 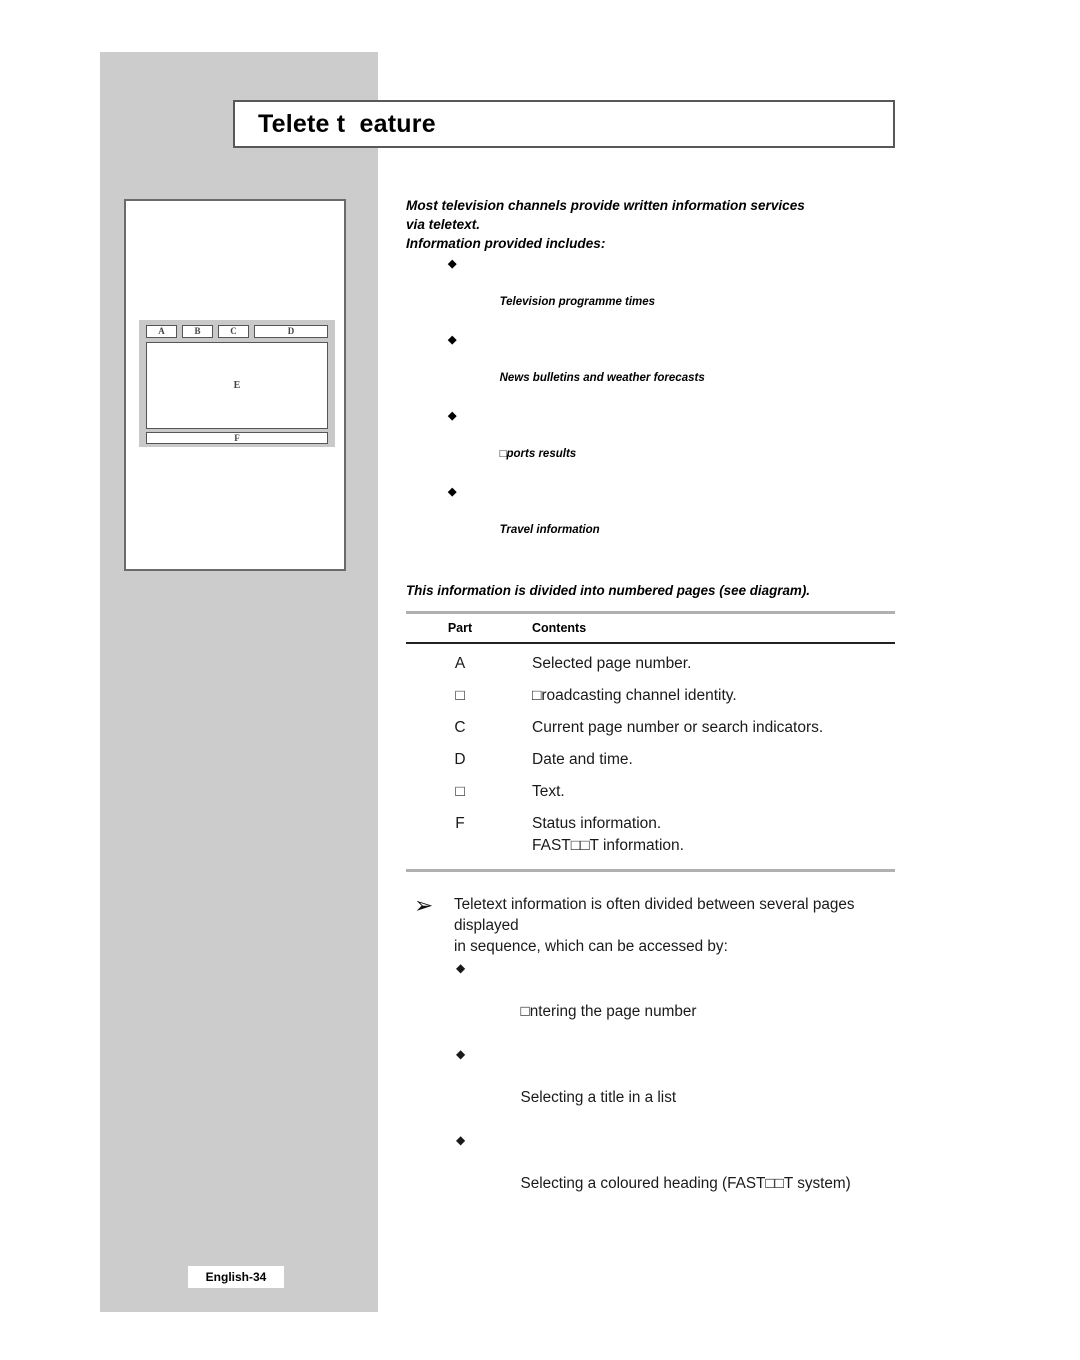 What do you see at coordinates (656, 445) in the screenshot?
I see `list-item: ◆ □ports results` at bounding box center [656, 445].